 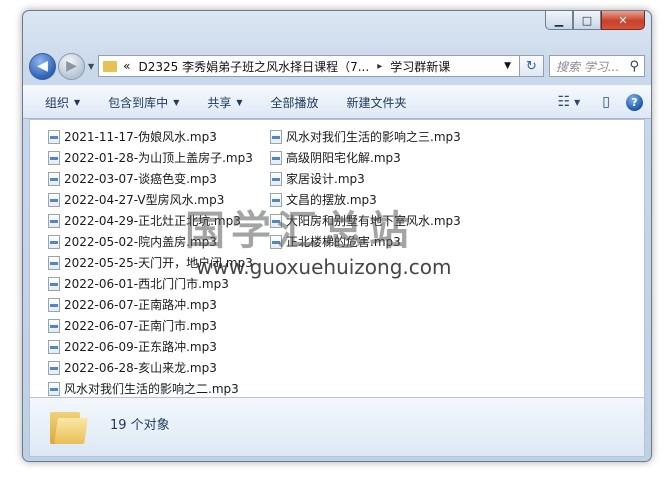 I want to click on watermark-url: www.guoxuehuizong.com, so click(x=324, y=267).